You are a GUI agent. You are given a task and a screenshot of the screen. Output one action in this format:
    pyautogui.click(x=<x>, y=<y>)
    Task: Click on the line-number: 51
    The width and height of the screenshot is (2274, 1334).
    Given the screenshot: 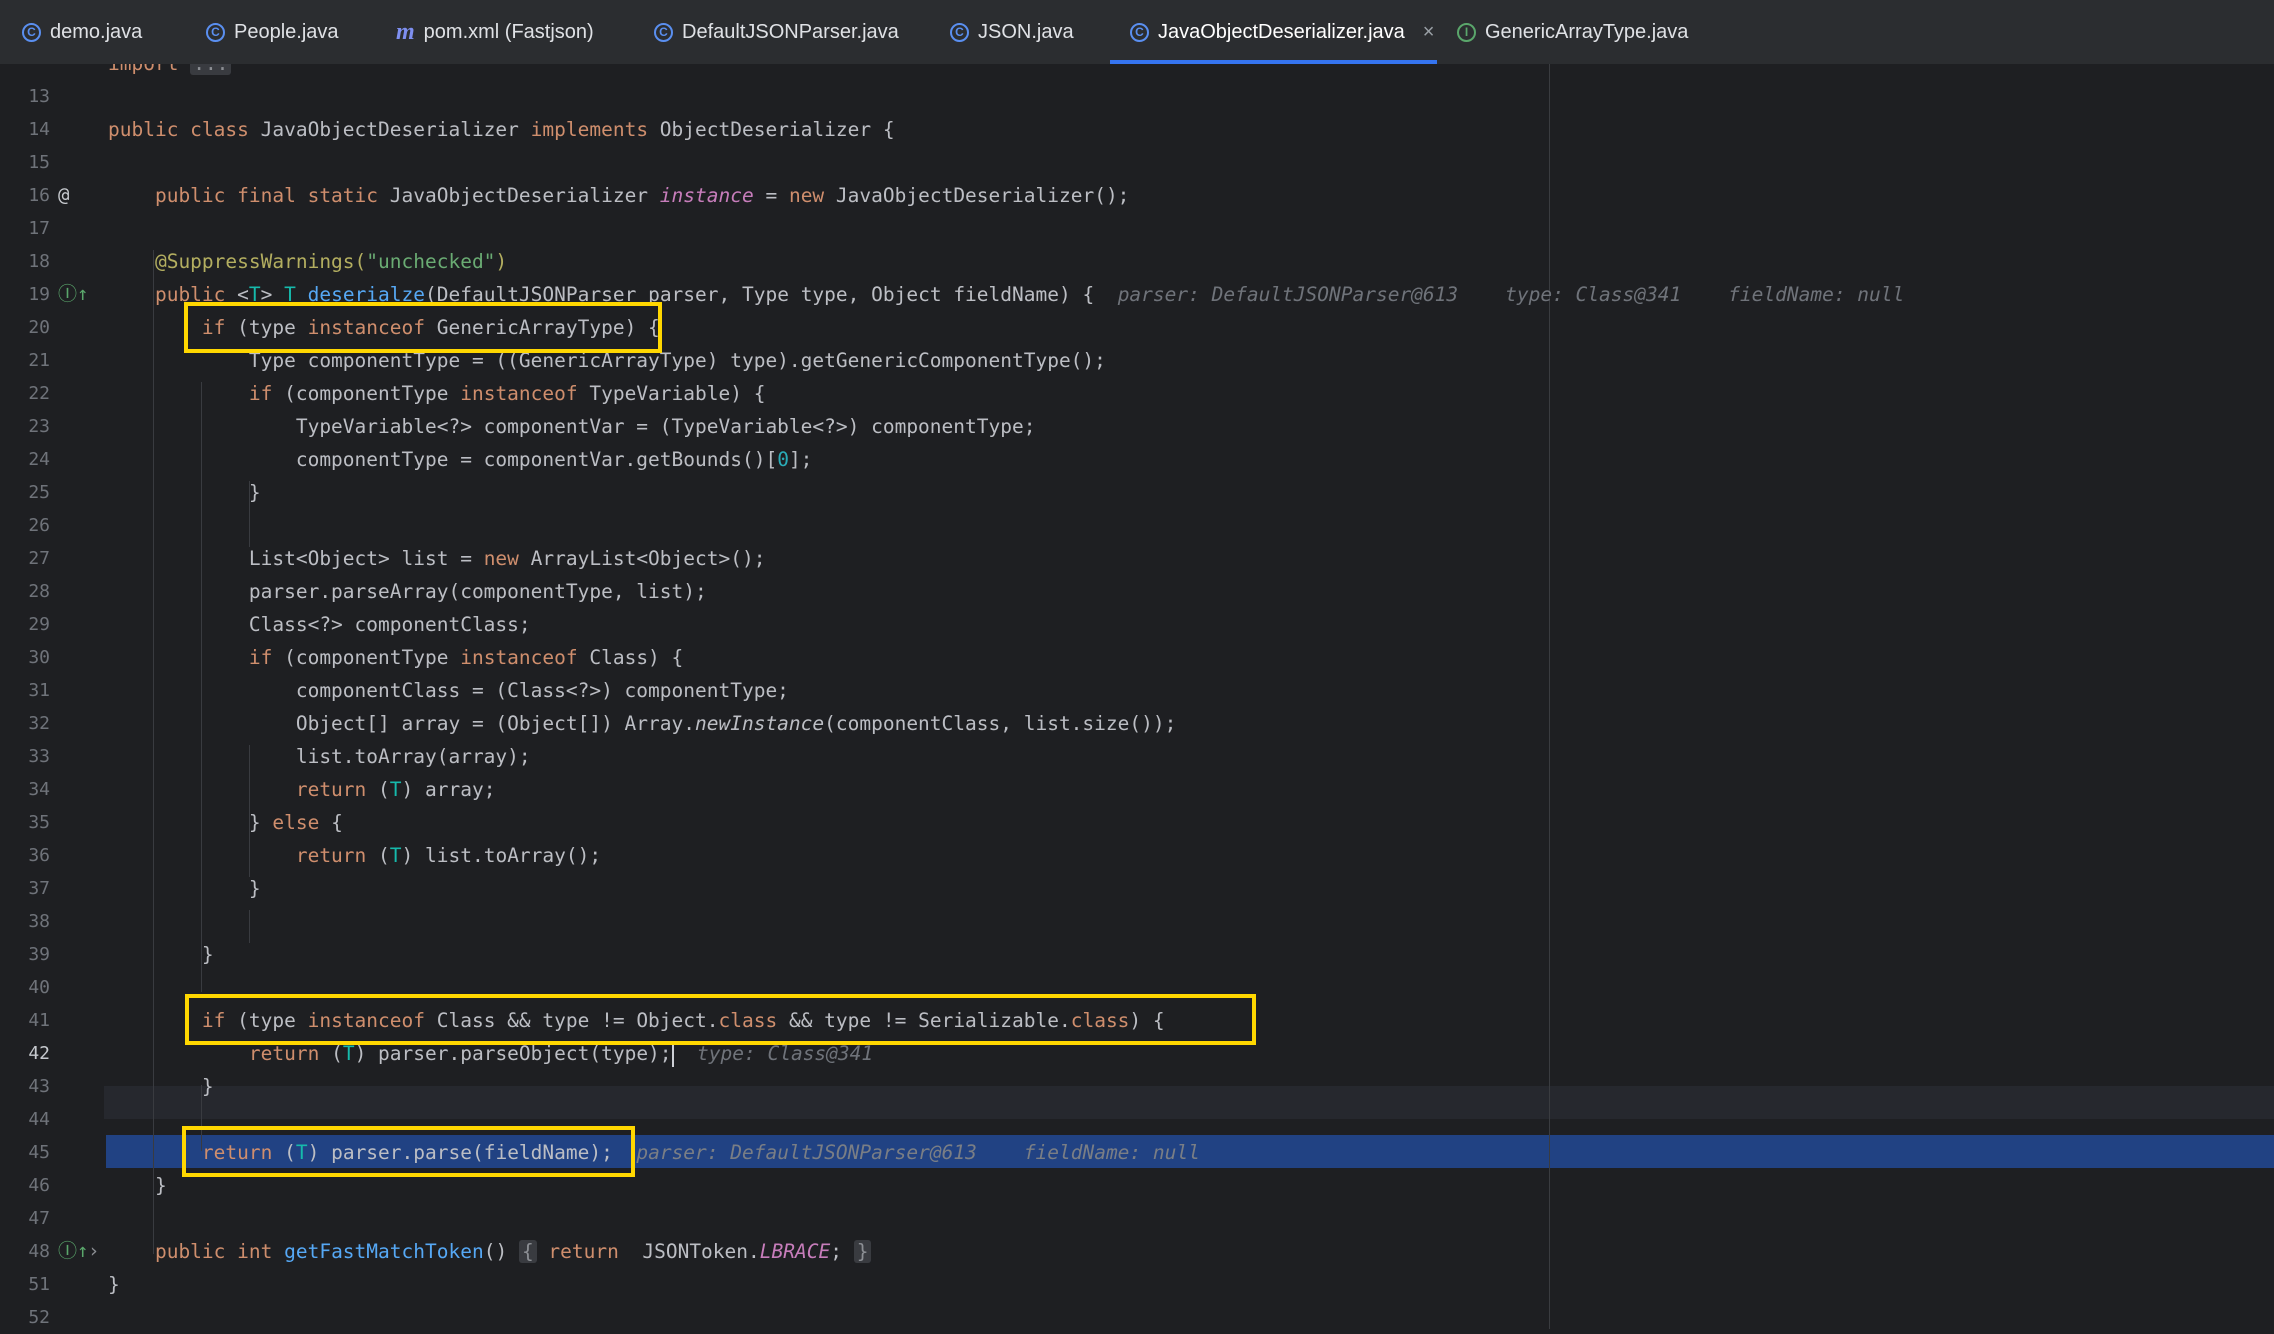 What is the action you would take?
    pyautogui.click(x=39, y=1284)
    